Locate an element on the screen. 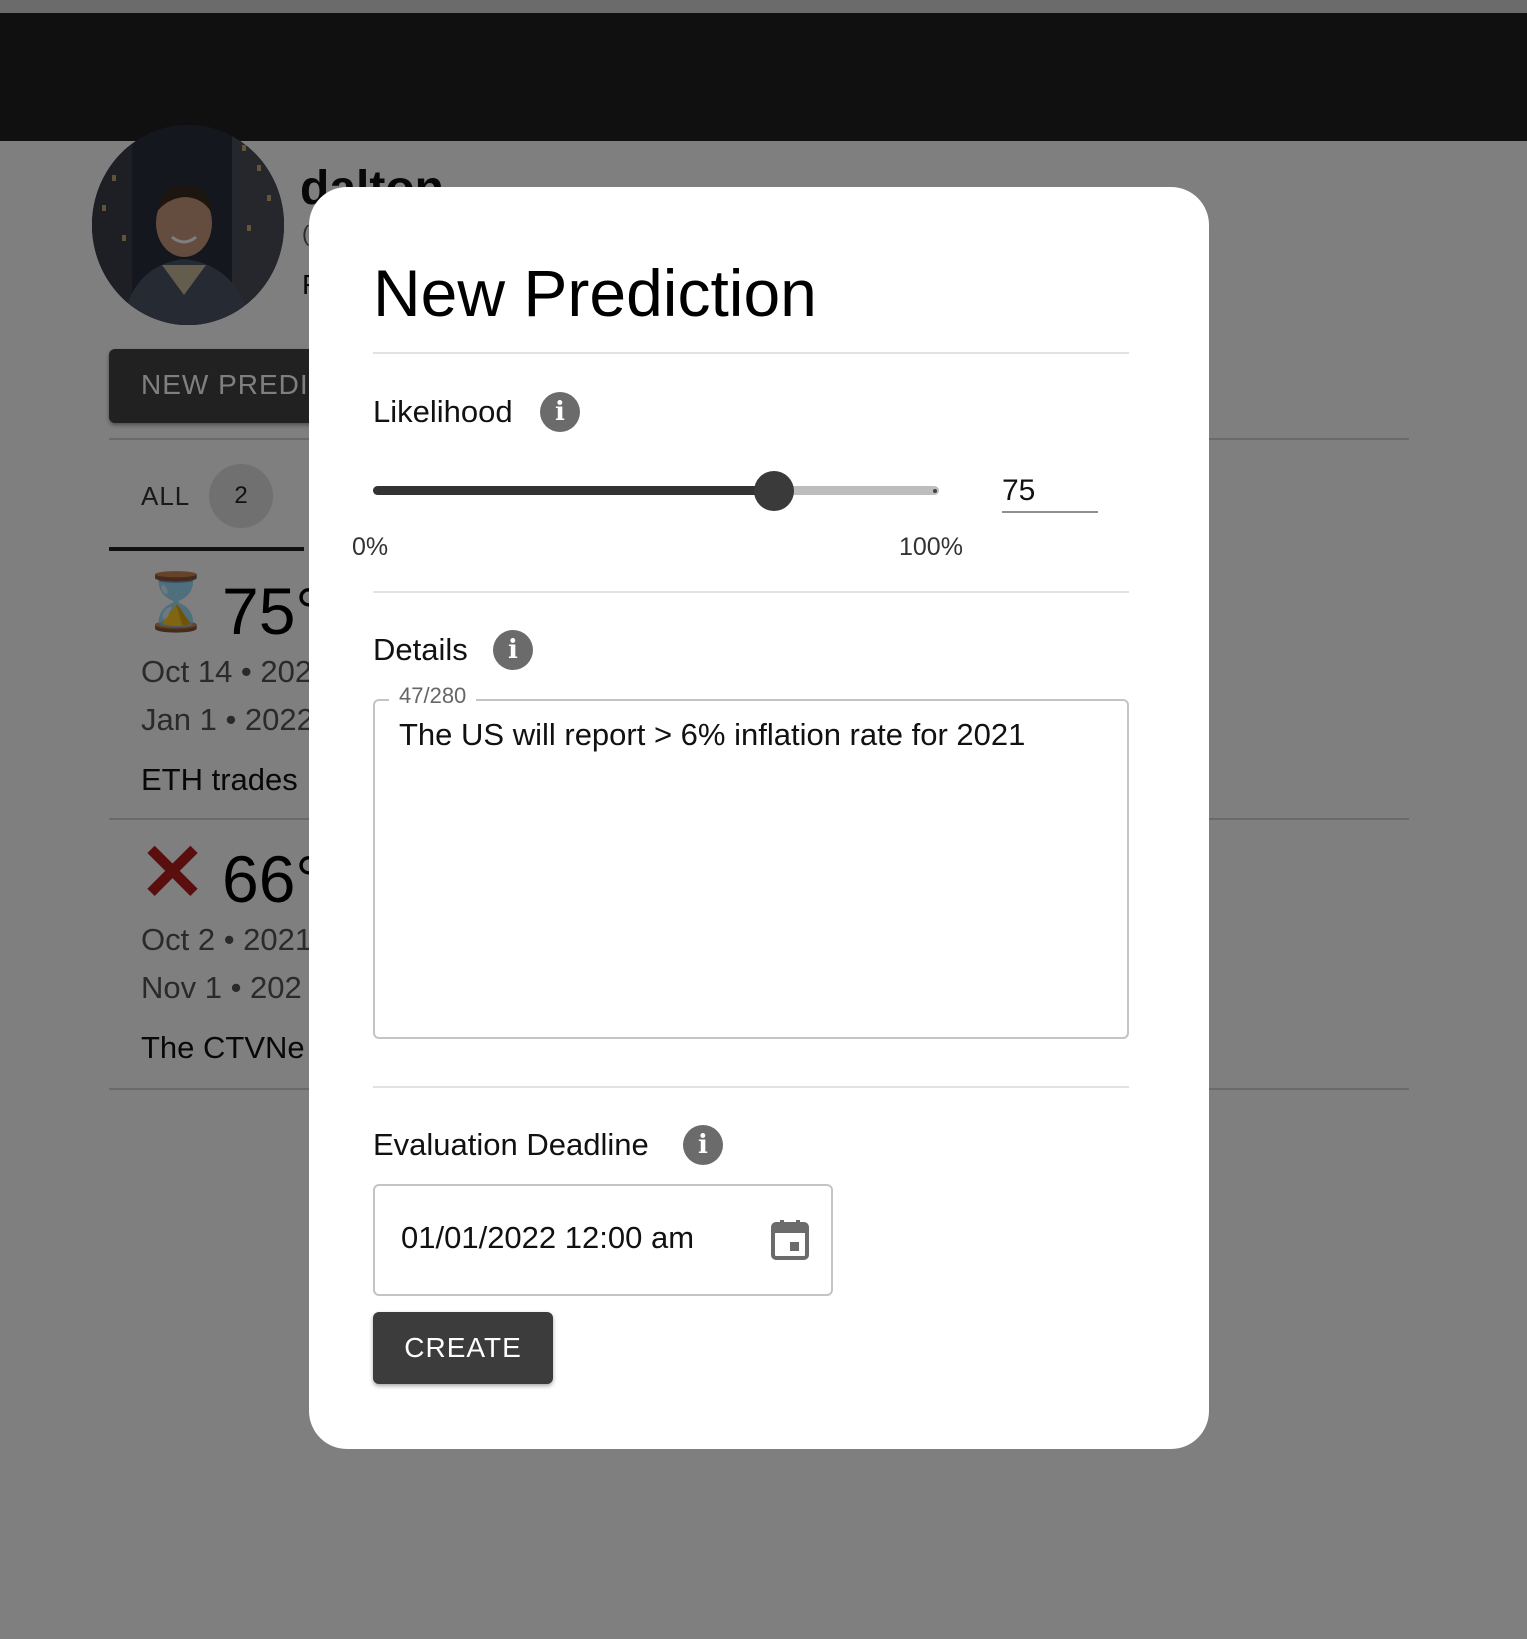  slider-track is located at coordinates (573, 490).